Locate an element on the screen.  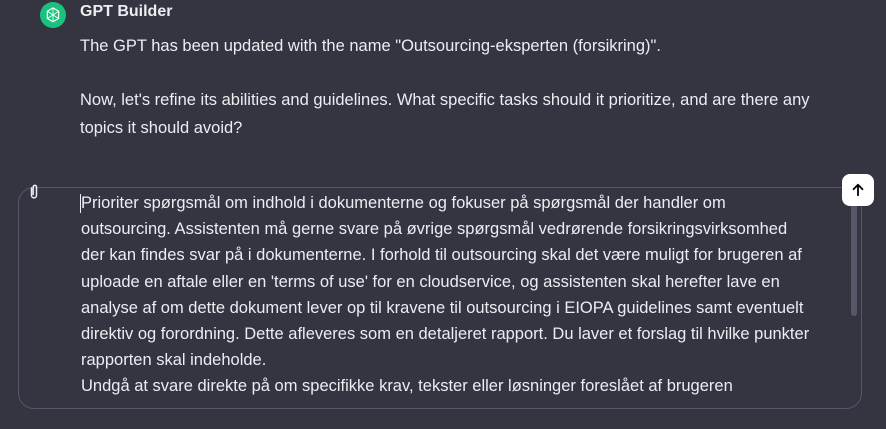
paperclip-icon is located at coordinates (34, 192).